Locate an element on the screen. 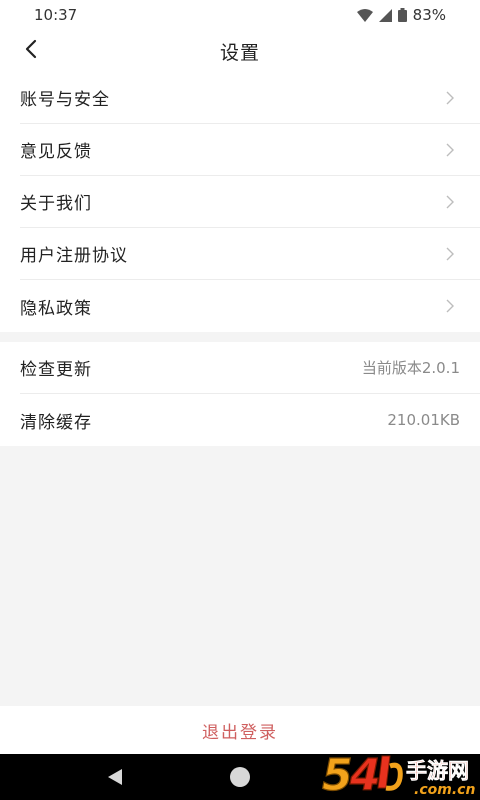  status-bar: 10:37 83% is located at coordinates (240, 15).